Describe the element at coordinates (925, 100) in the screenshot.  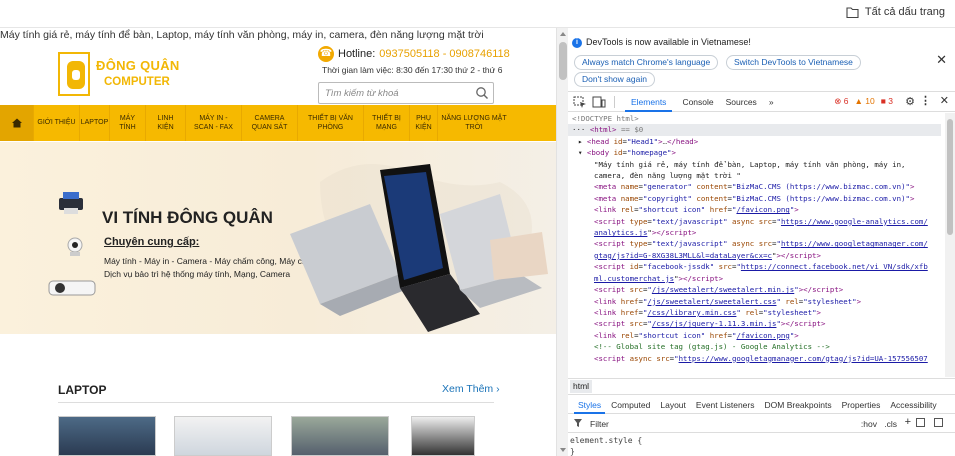
I see `more-options-icon: ⋮` at that location.